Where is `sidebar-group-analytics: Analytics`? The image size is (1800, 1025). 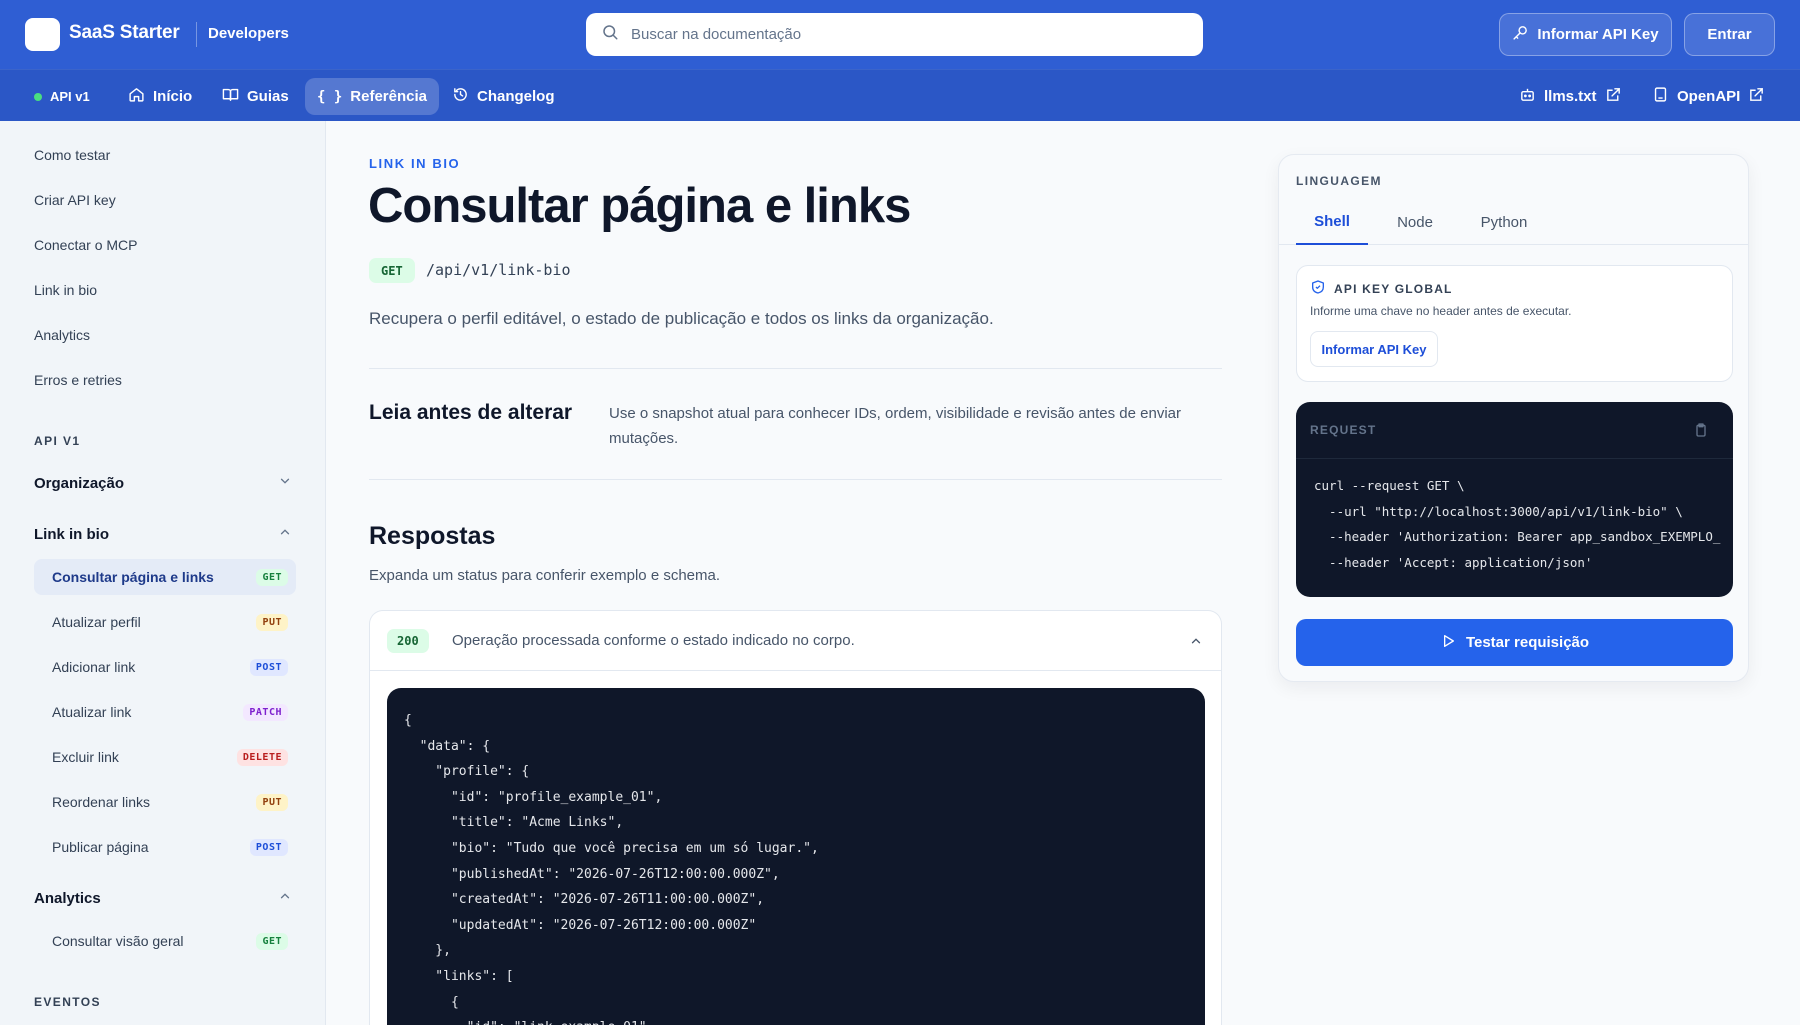
sidebar-group-analytics: Analytics is located at coordinates (163, 898).